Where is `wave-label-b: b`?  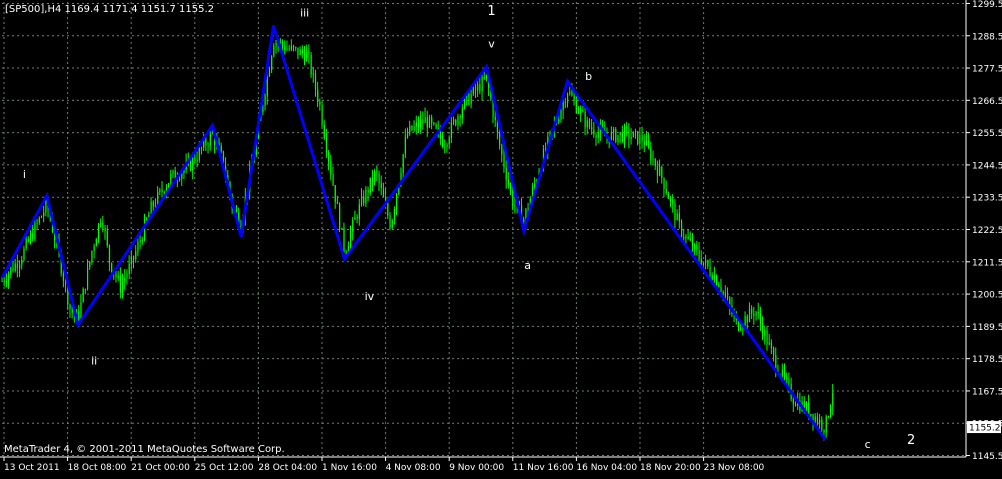 wave-label-b: b is located at coordinates (588, 76).